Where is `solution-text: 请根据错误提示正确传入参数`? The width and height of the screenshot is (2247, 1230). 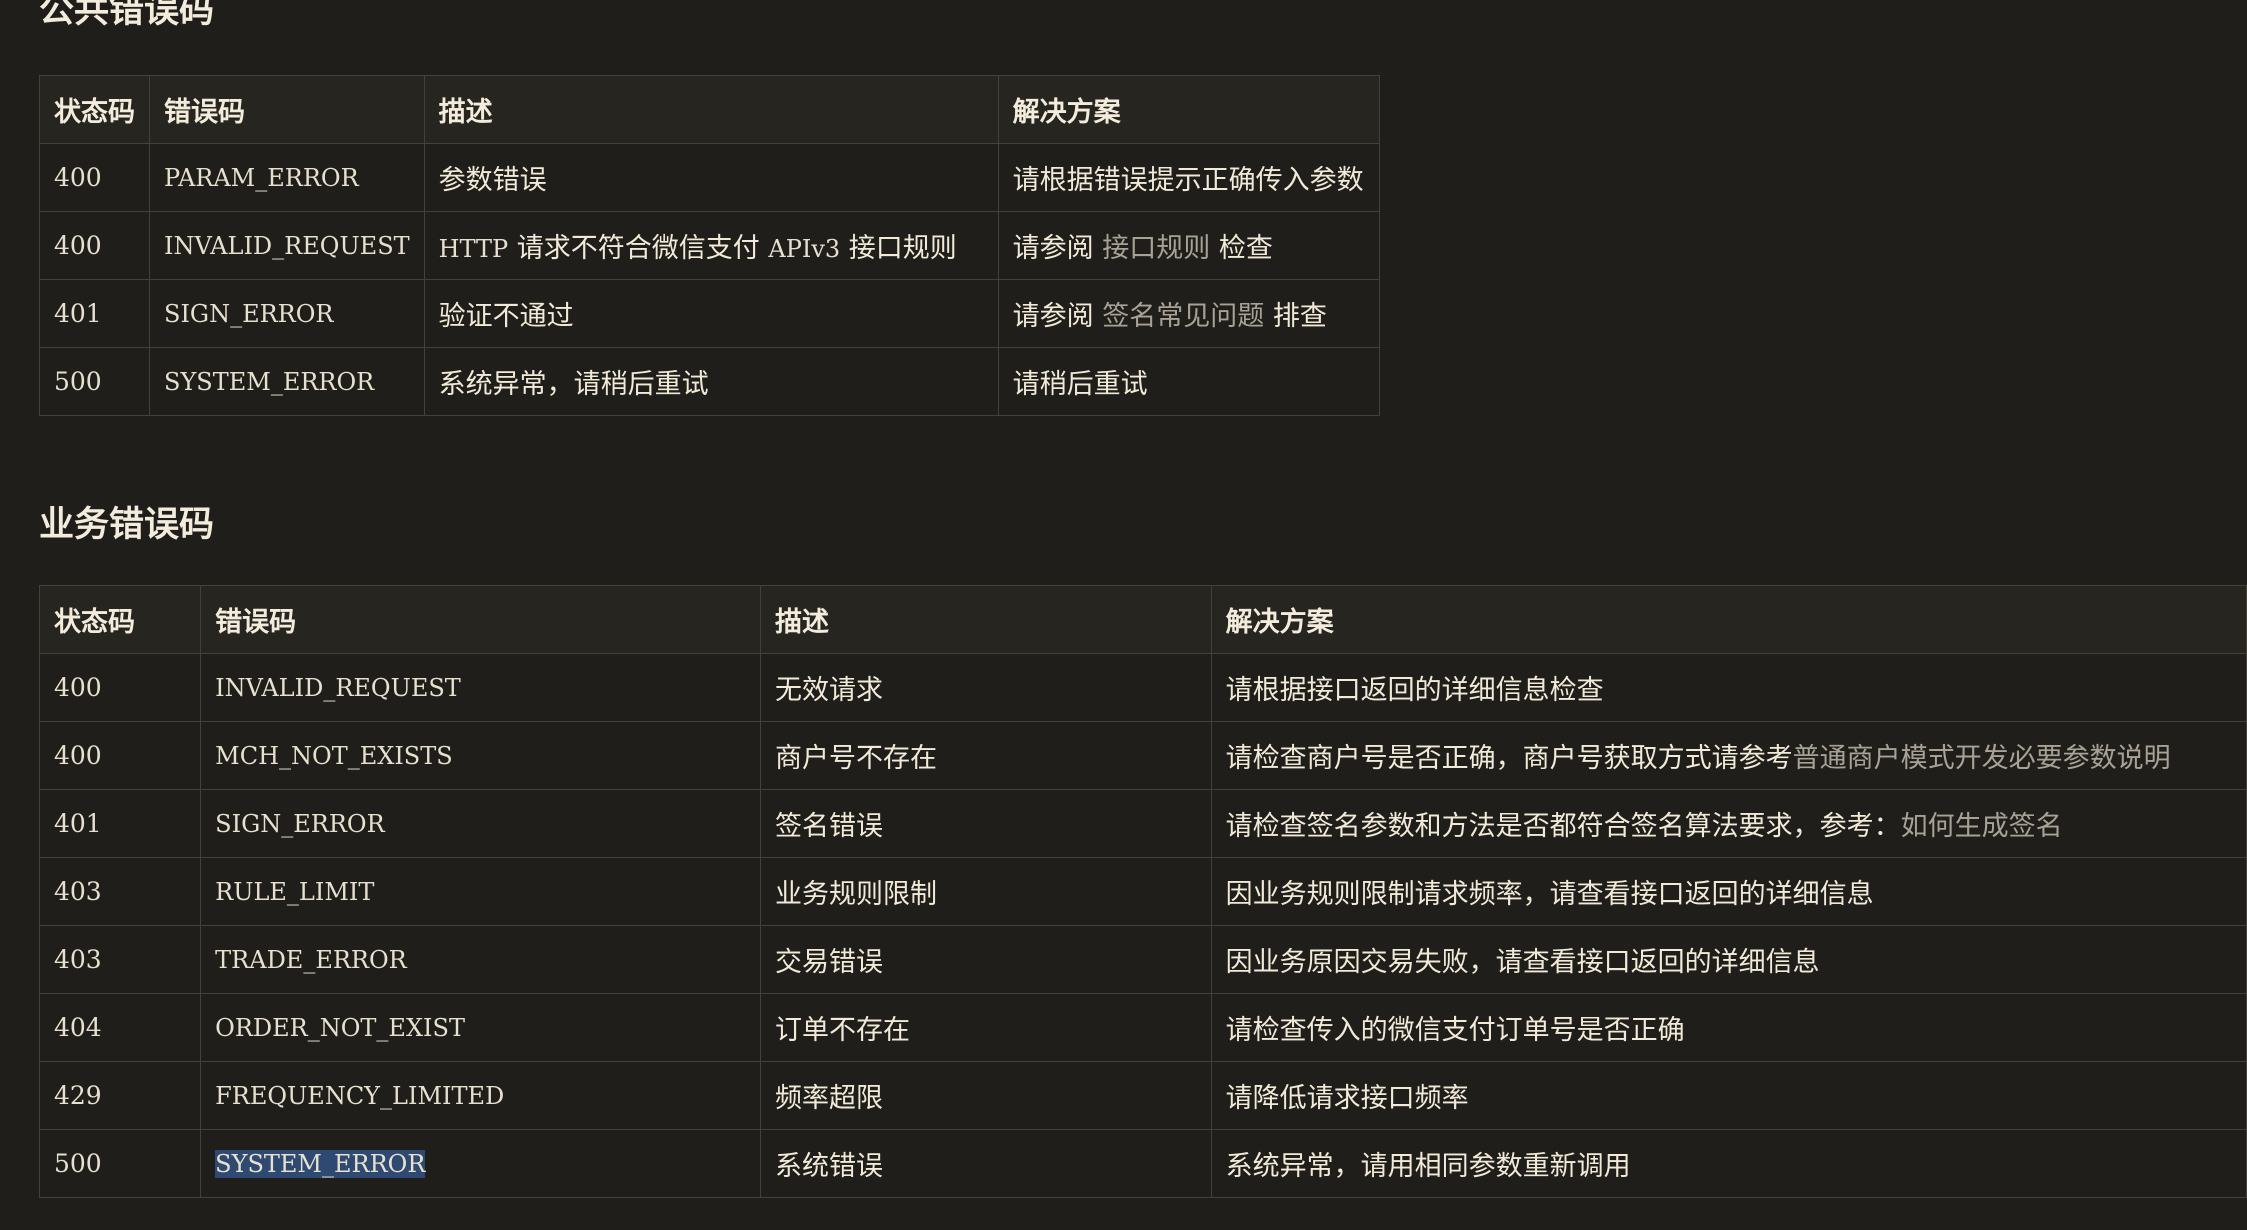 solution-text: 请根据错误提示正确传入参数 is located at coordinates (1188, 180).